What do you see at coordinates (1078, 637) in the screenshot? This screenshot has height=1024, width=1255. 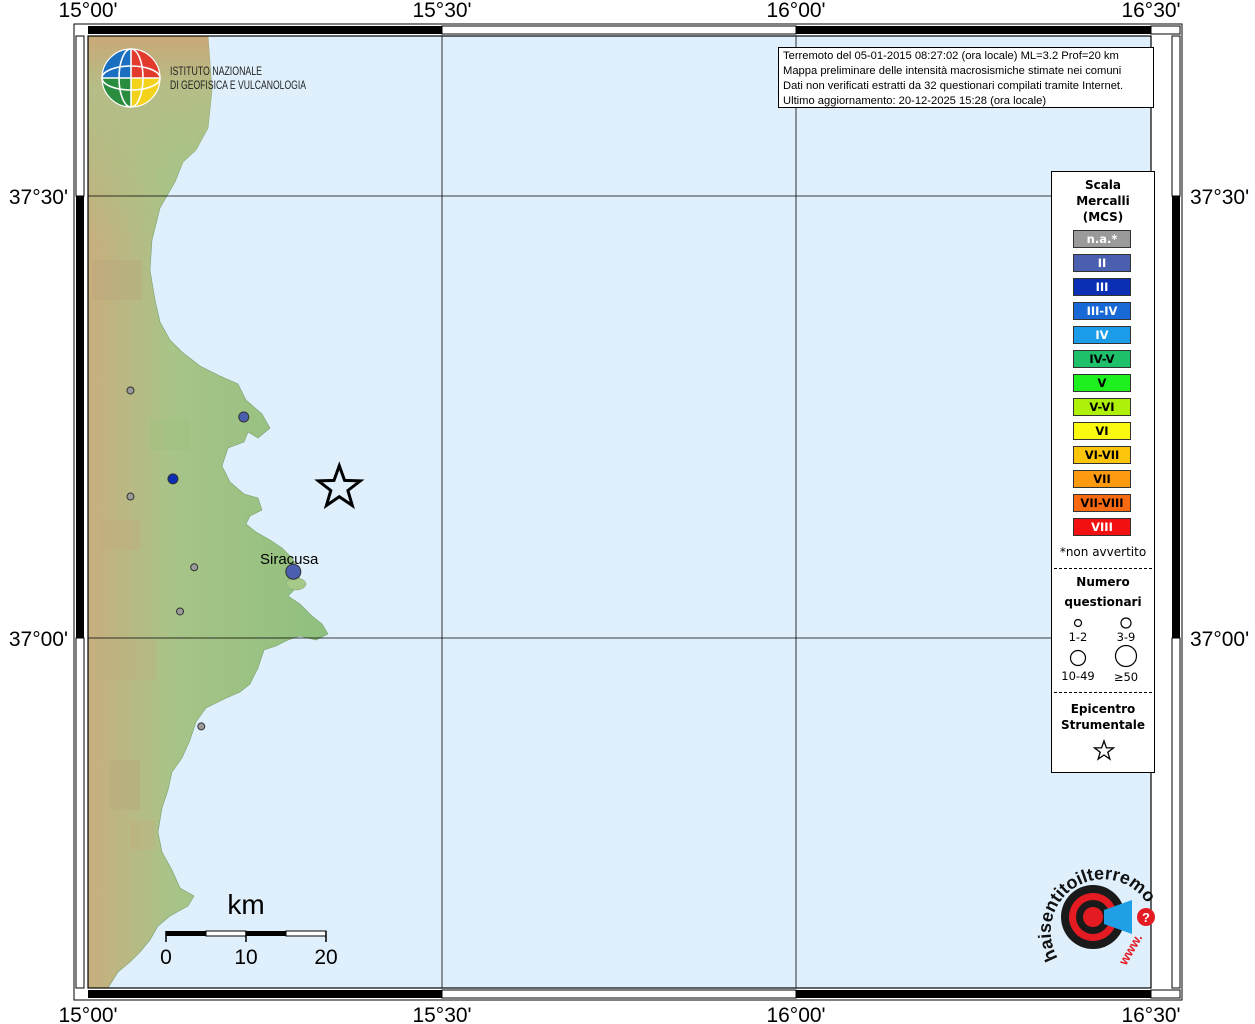 I see `count-label: 1-2` at bounding box center [1078, 637].